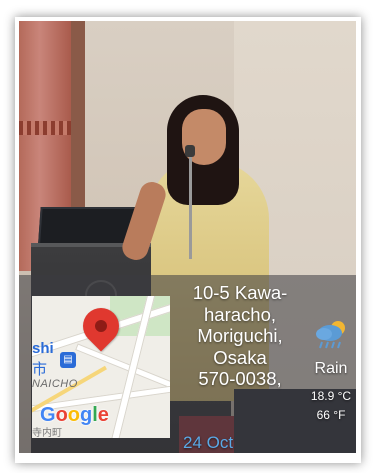 The image size is (373, 473). I want to click on microphone-stand, so click(190, 204).